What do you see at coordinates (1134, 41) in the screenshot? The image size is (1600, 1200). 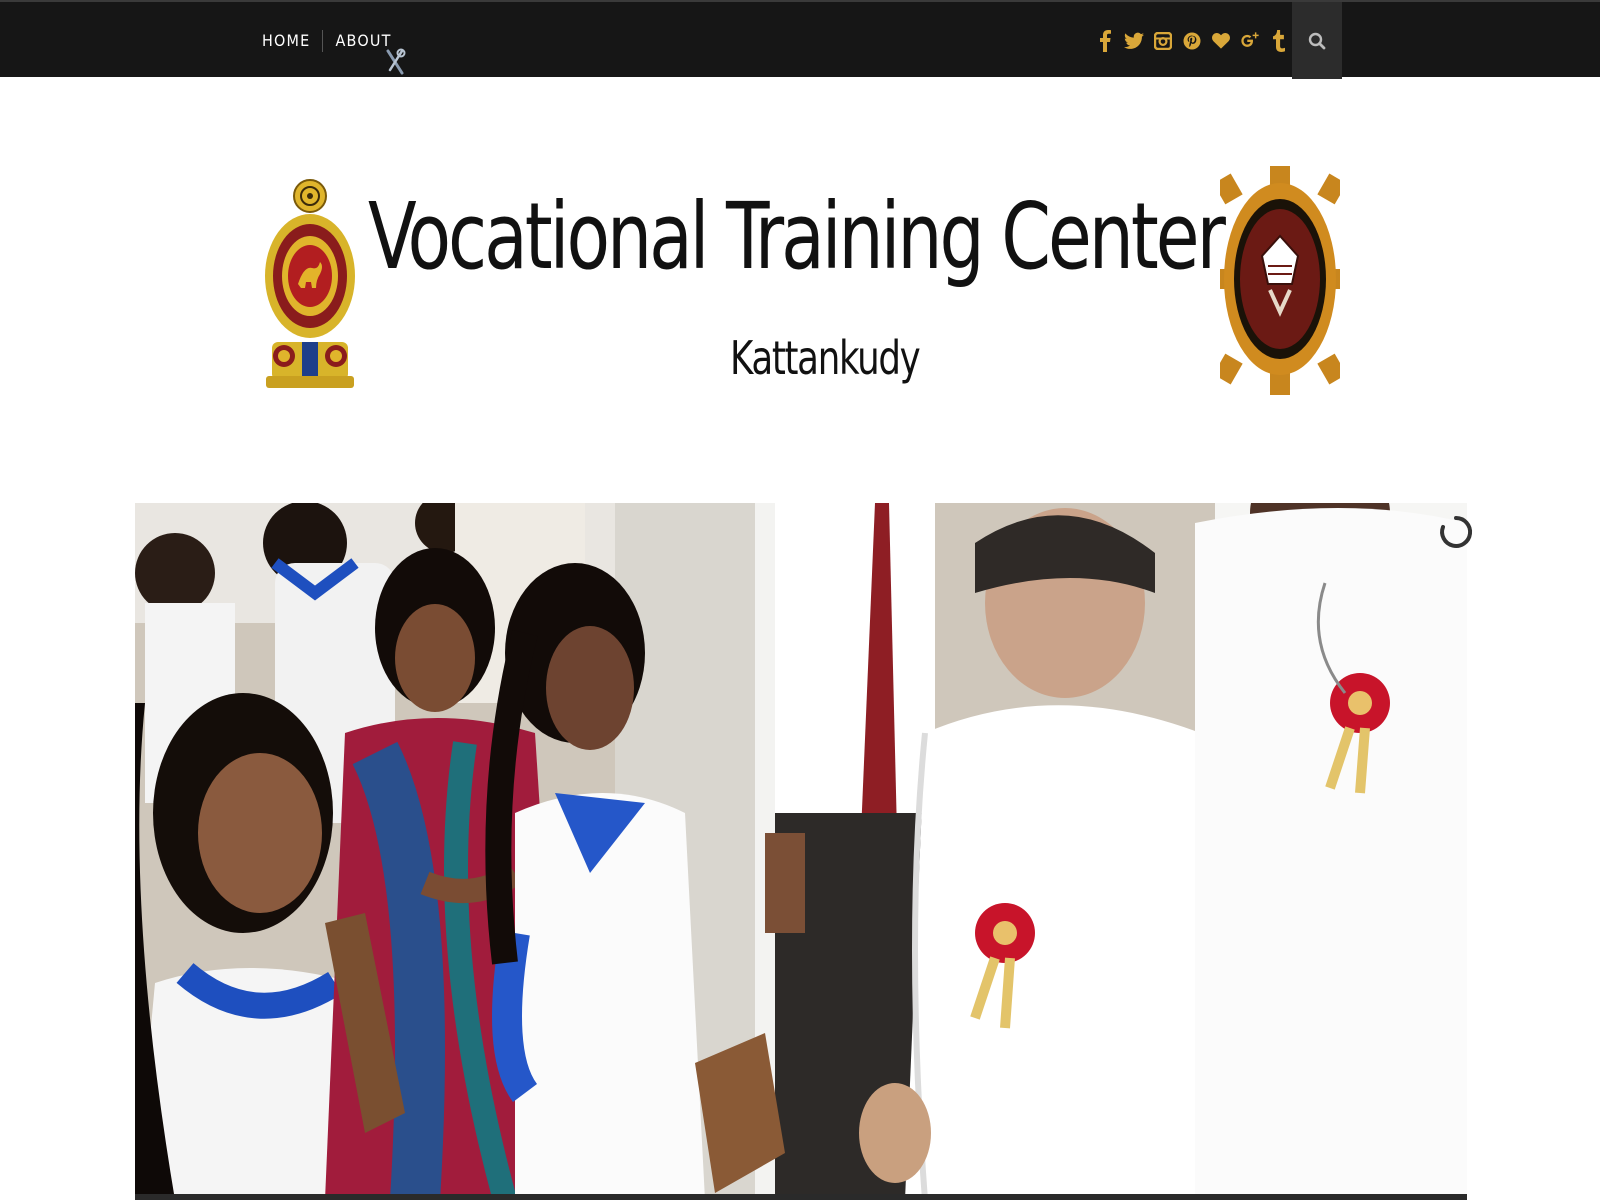 I see `twitter-icon` at bounding box center [1134, 41].